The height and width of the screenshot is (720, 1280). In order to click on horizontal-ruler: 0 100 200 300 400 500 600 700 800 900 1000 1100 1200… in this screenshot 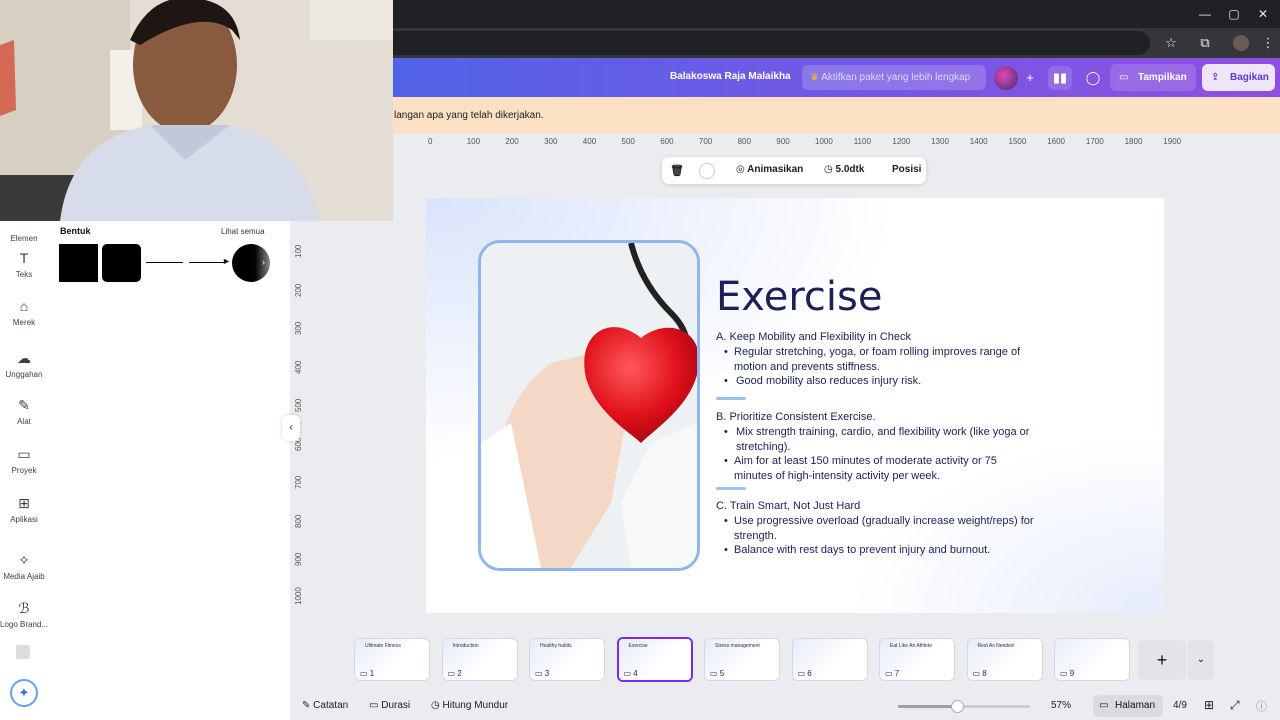, I will do `click(836, 142)`.